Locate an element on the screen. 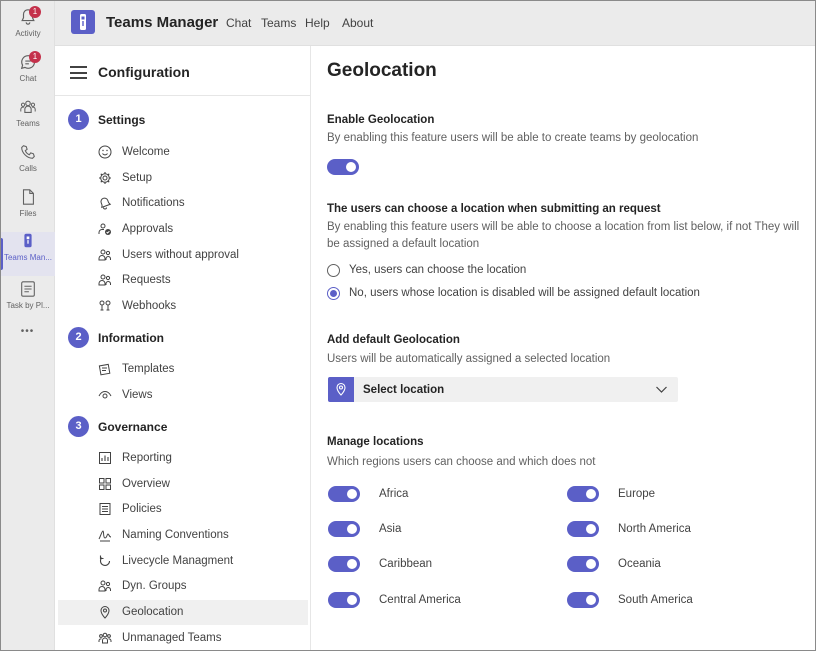 The width and height of the screenshot is (816, 651). file-icon is located at coordinates (28, 197).